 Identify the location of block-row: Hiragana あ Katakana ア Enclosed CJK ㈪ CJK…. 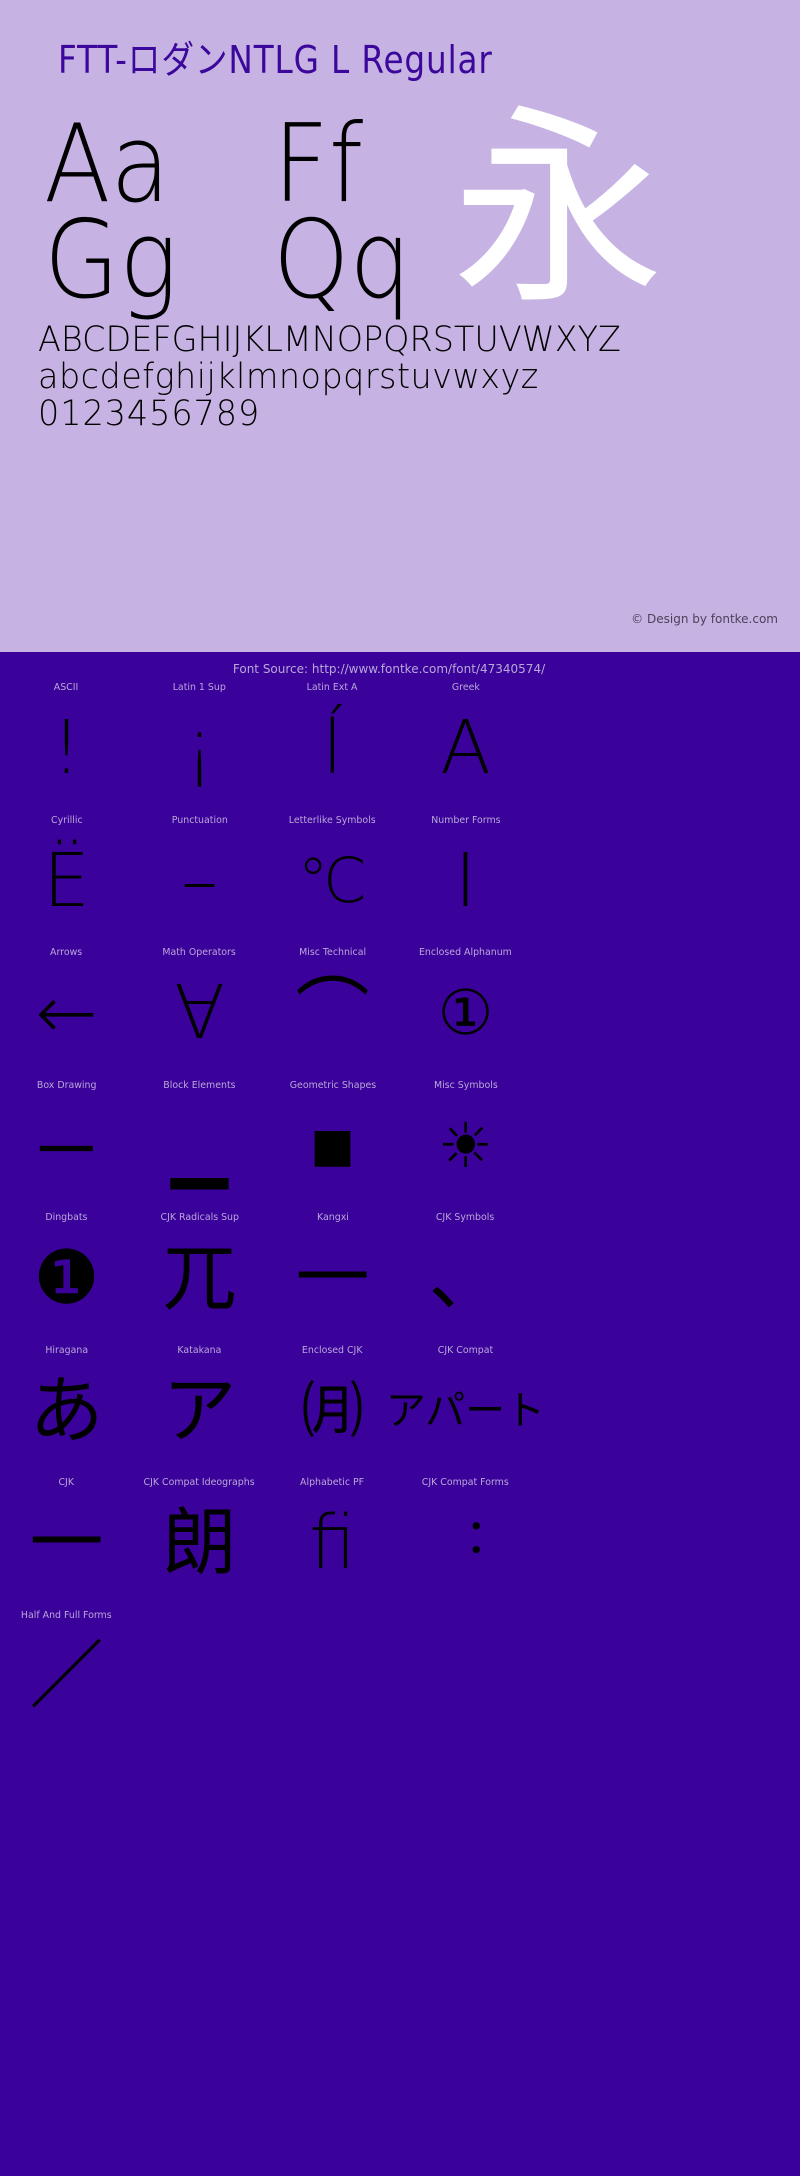
(288, 1411).